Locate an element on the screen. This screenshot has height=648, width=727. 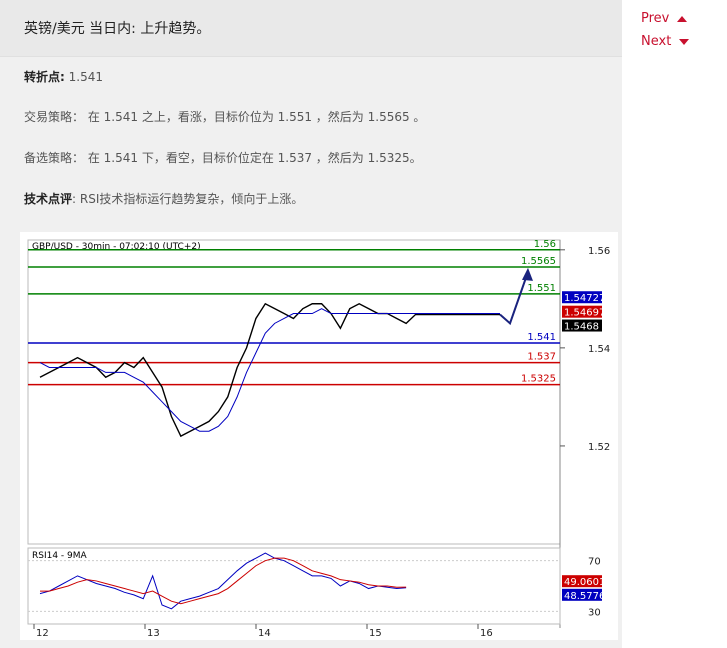
prev-link: Prev is located at coordinates (664, 18).